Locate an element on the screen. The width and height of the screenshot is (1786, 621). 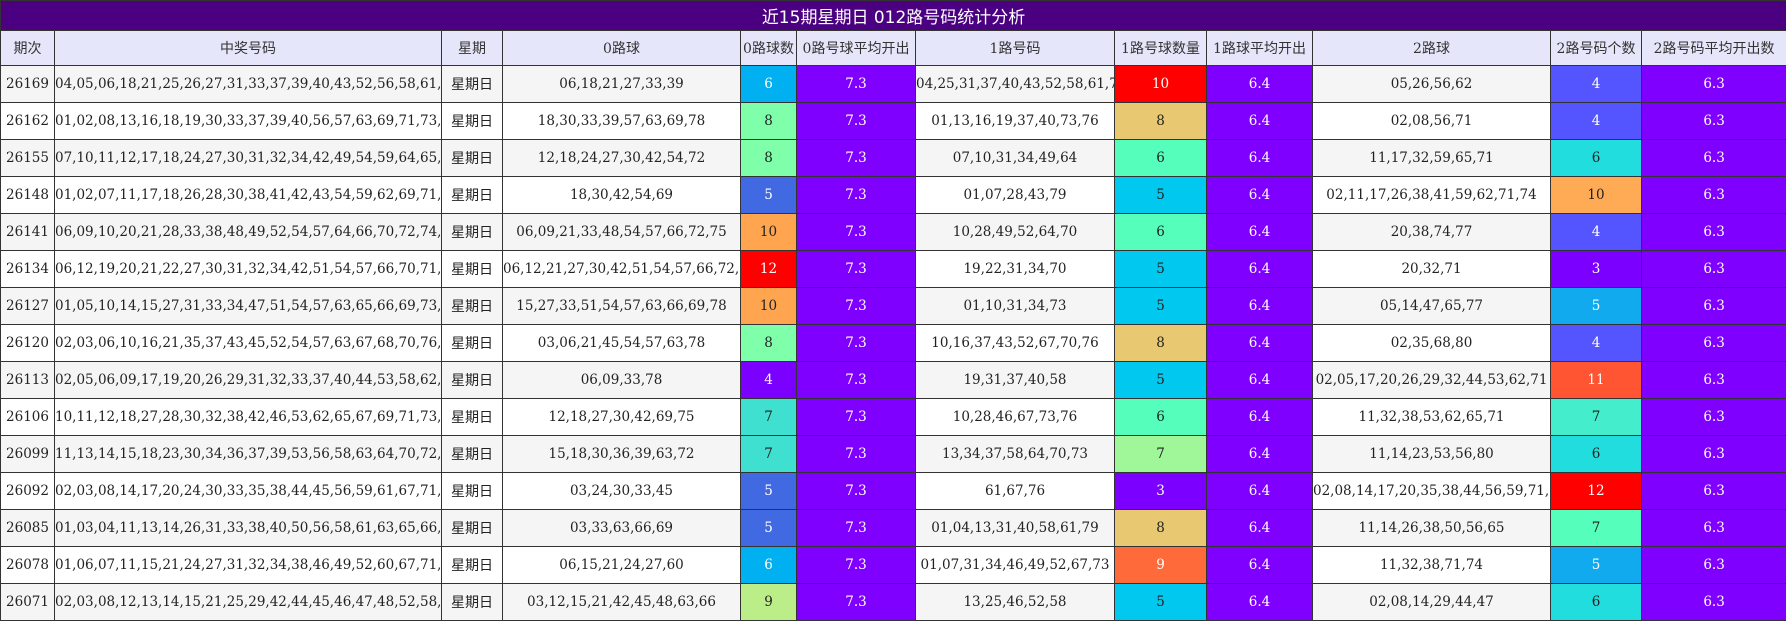
r0-numbers-cell: 03,33,63,66,69 is located at coordinates (622, 528).